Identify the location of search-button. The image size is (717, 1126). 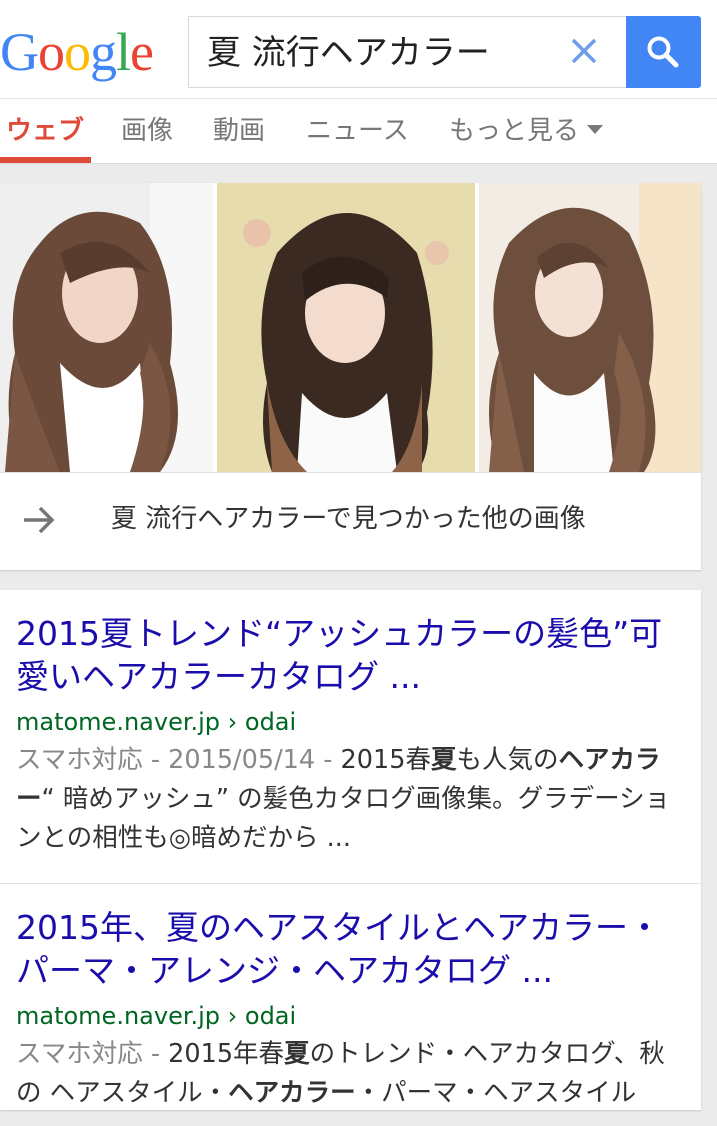
(663, 52).